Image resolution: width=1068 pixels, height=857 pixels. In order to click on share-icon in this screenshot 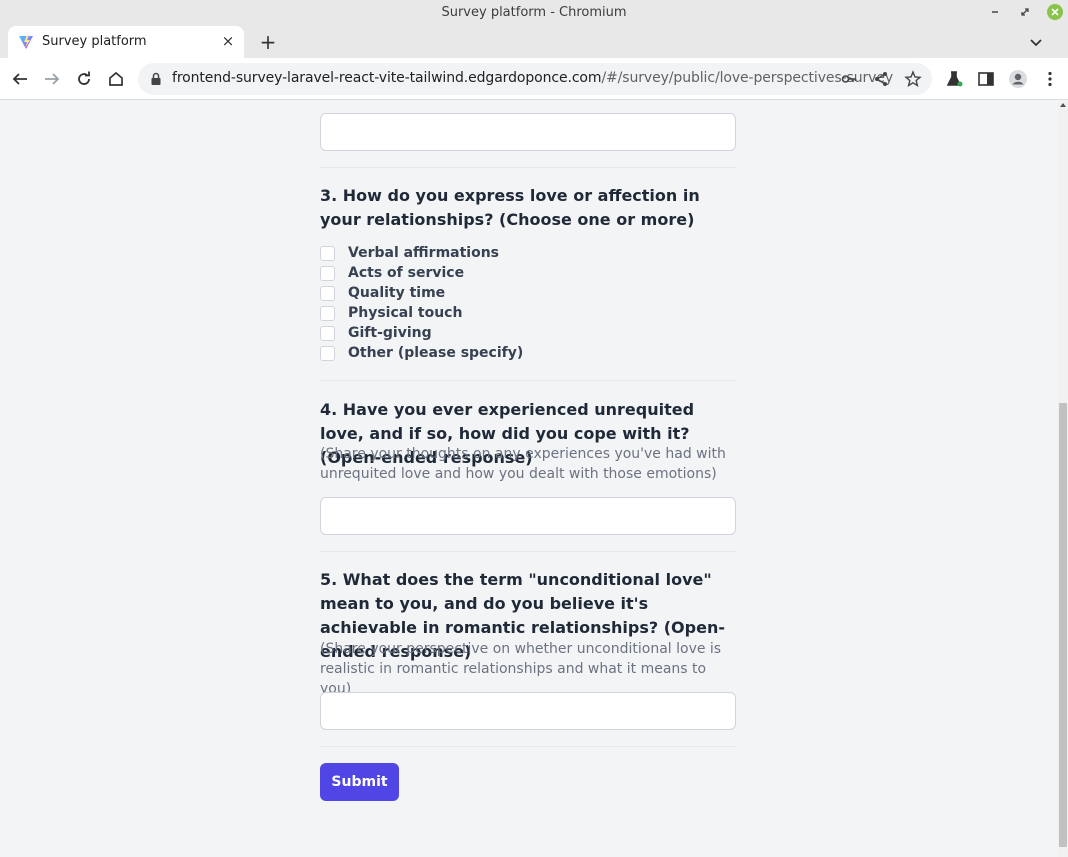, I will do `click(881, 79)`.